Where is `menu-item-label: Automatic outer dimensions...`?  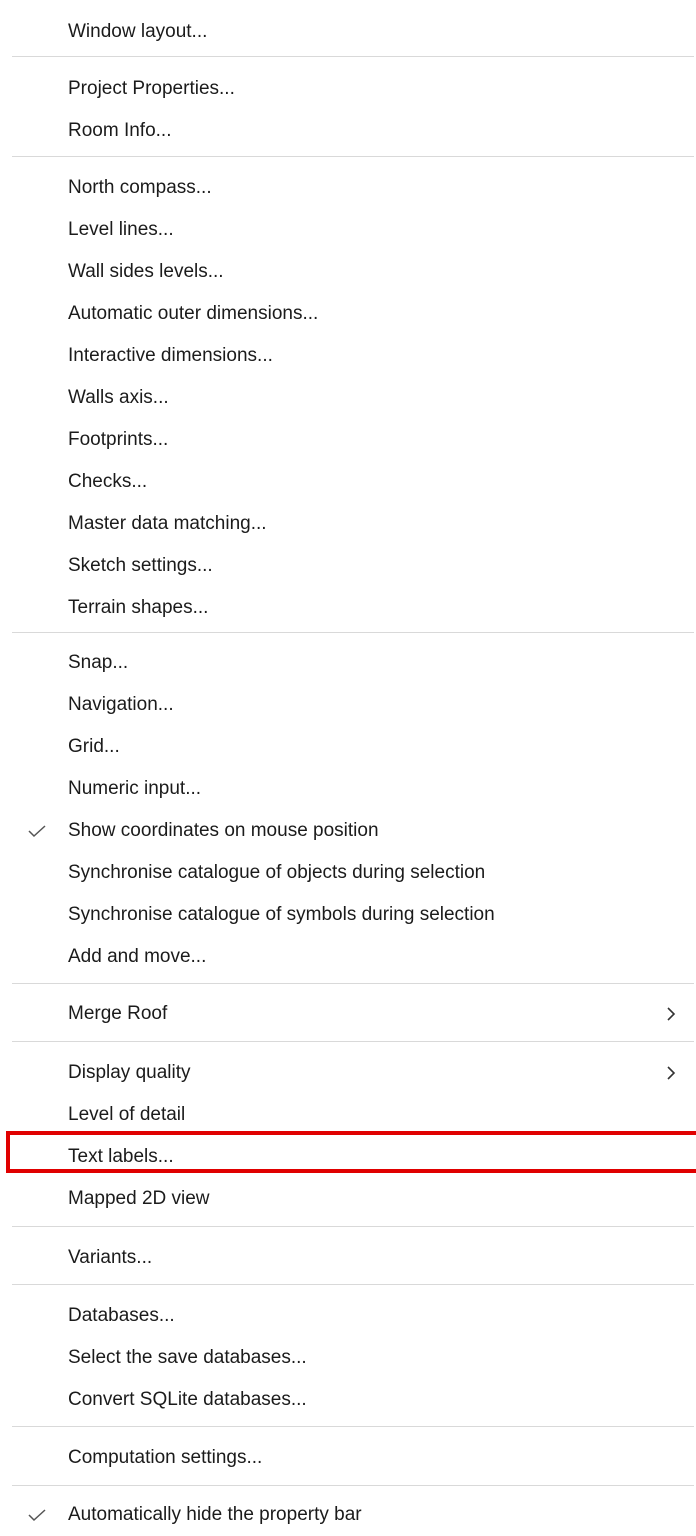 menu-item-label: Automatic outer dimensions... is located at coordinates (193, 313).